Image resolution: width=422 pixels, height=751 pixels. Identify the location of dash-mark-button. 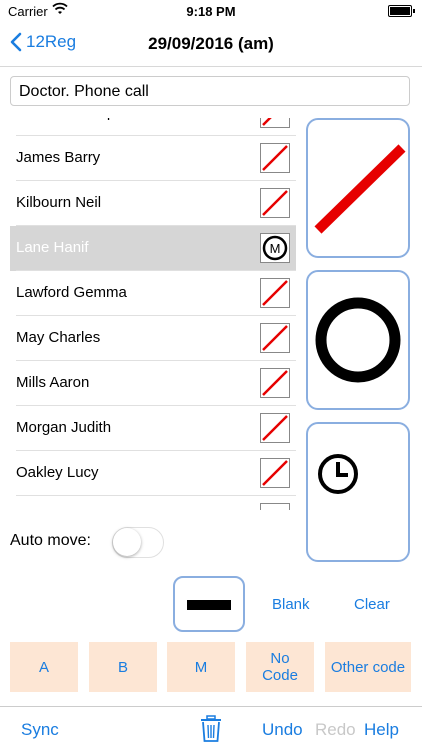
(209, 604).